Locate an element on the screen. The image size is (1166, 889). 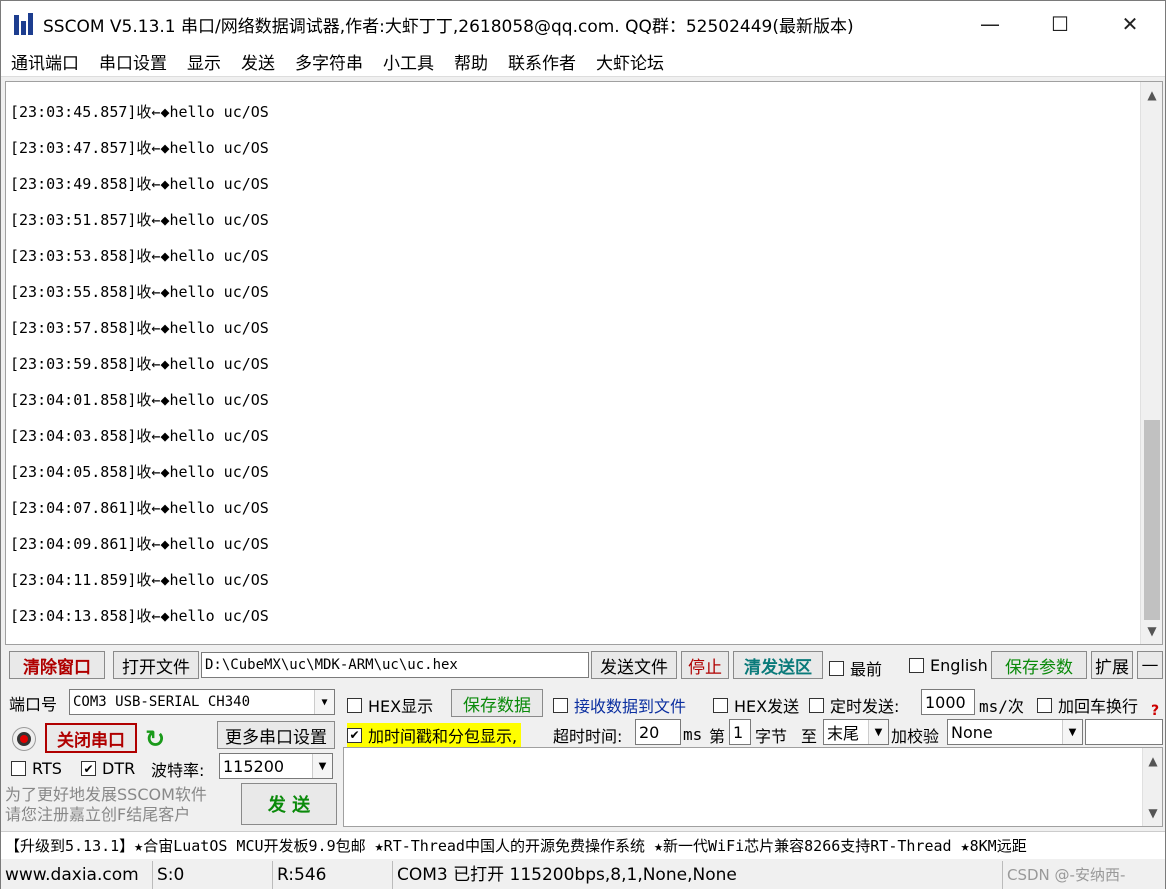
receive-line: [23:04:05.858]收←◆hello uc/OS is located at coordinates (139, 472).